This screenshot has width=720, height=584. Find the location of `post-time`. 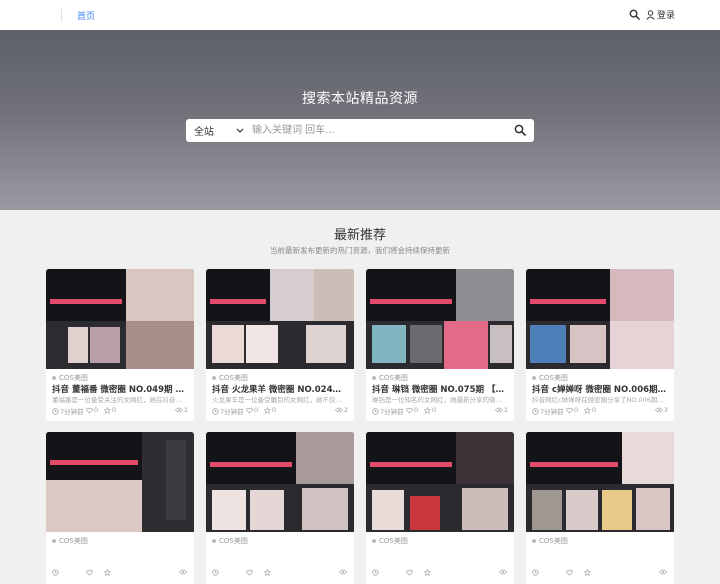

post-time is located at coordinates (56, 572).